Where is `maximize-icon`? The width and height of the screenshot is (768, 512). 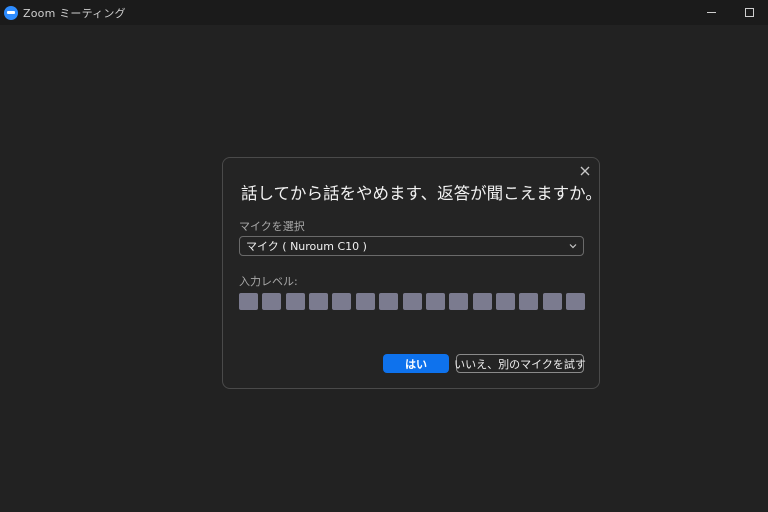
maximize-icon is located at coordinates (749, 12).